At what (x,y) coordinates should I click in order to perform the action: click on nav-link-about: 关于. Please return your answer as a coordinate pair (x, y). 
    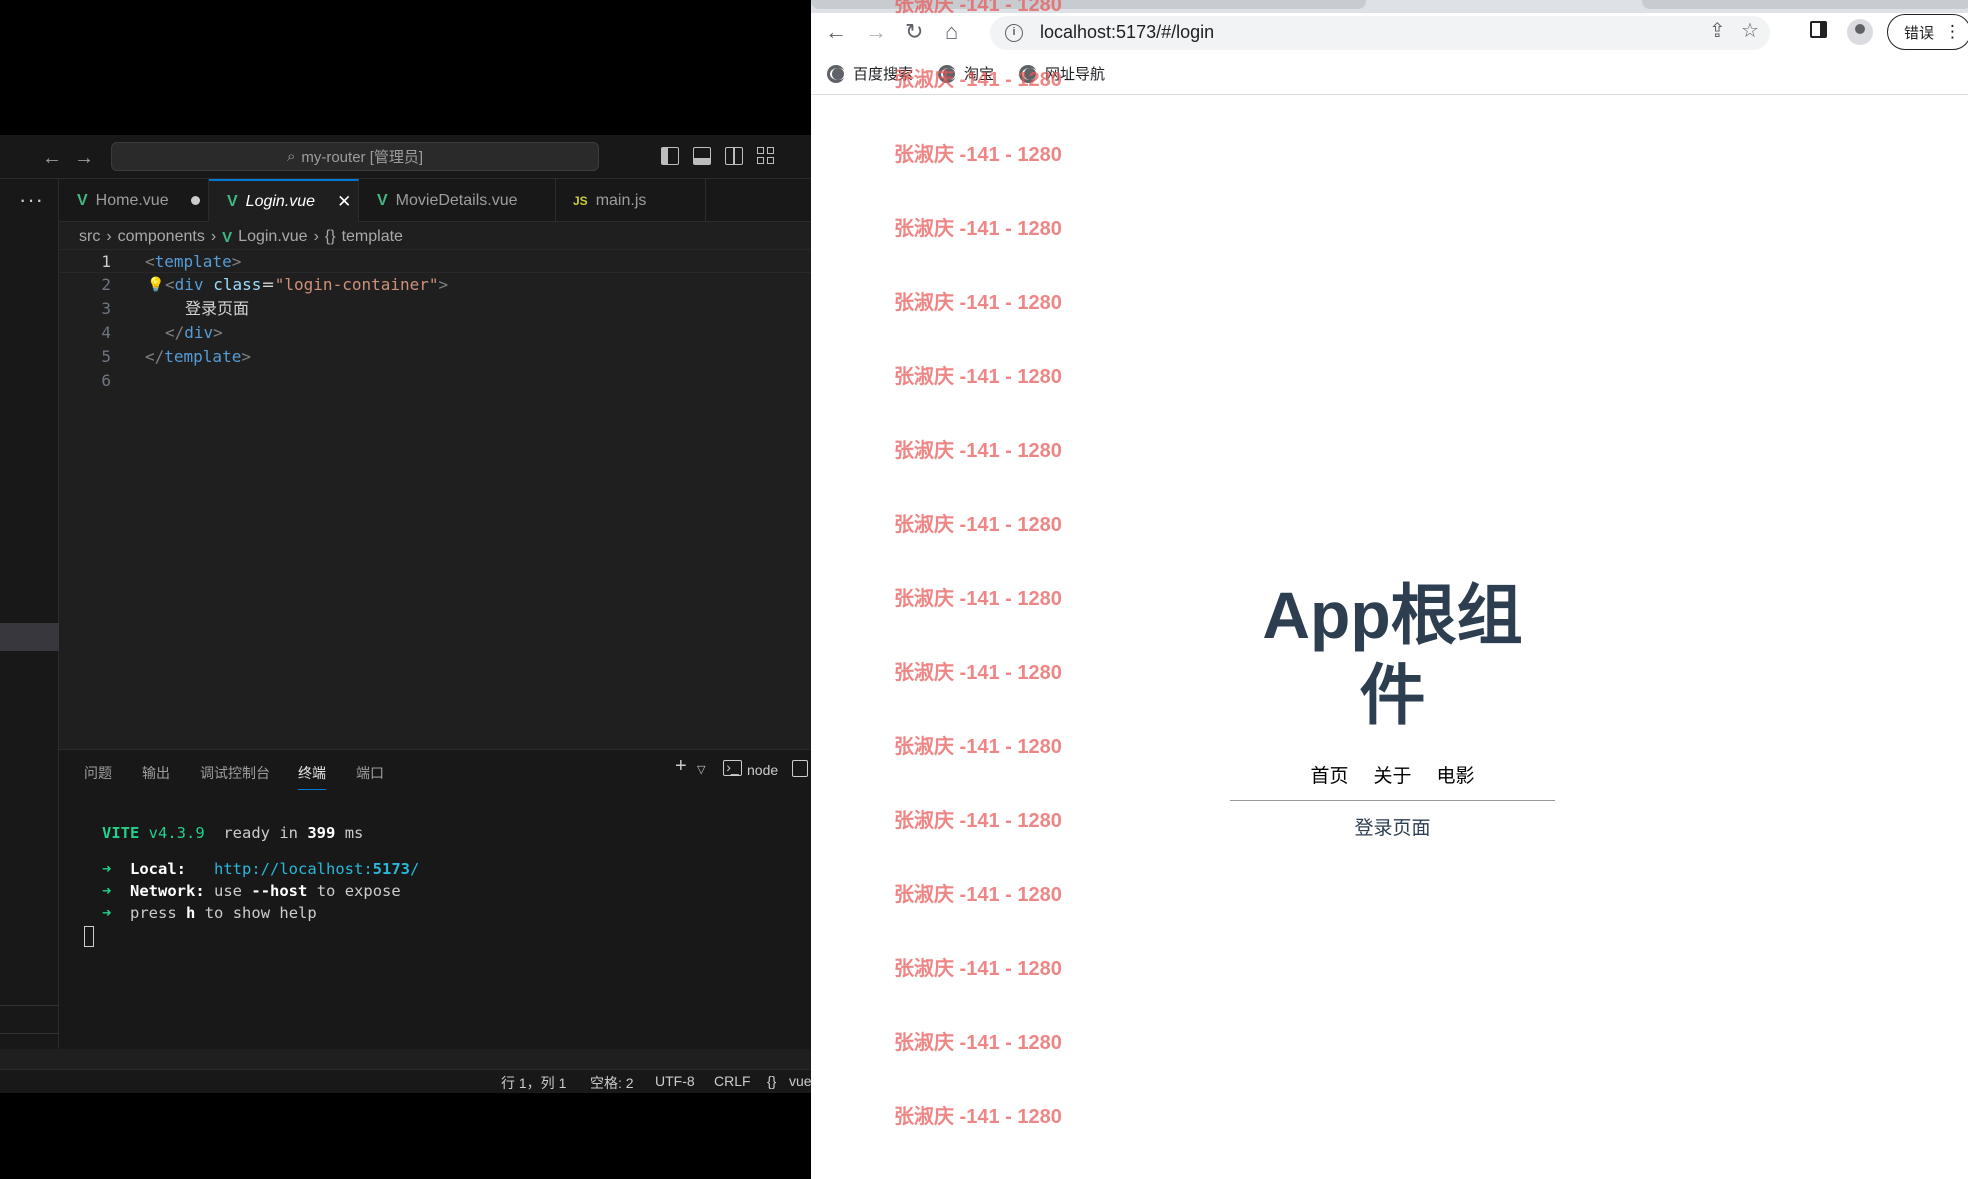
    Looking at the image, I should click on (1392, 774).